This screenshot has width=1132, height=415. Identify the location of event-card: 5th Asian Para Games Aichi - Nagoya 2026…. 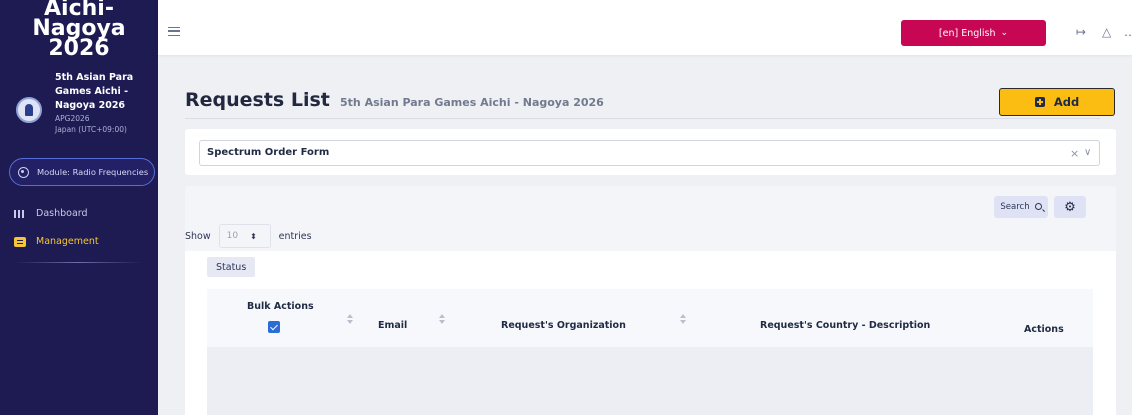
(79, 103).